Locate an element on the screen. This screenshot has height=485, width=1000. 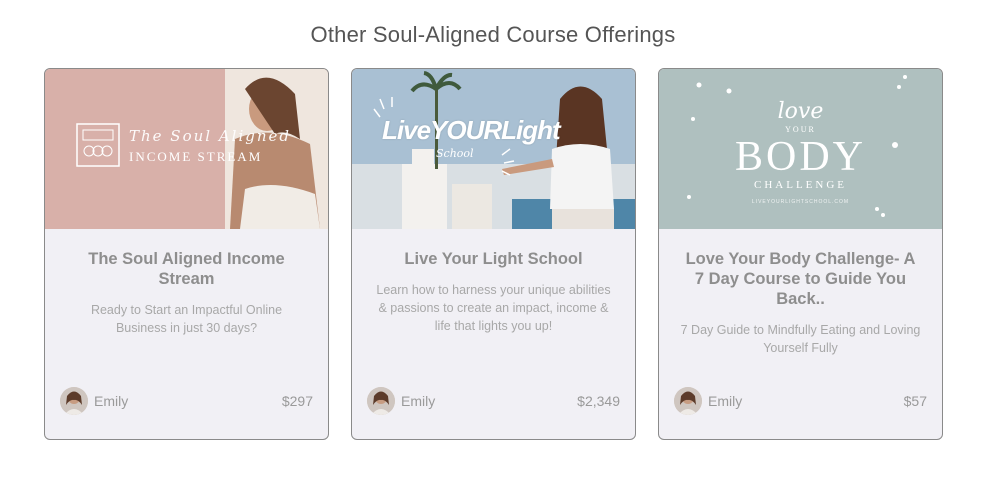
thumbnail-url-text: LIVEYOURLIGHTSCHOOL.COM is located at coordinates (800, 202).